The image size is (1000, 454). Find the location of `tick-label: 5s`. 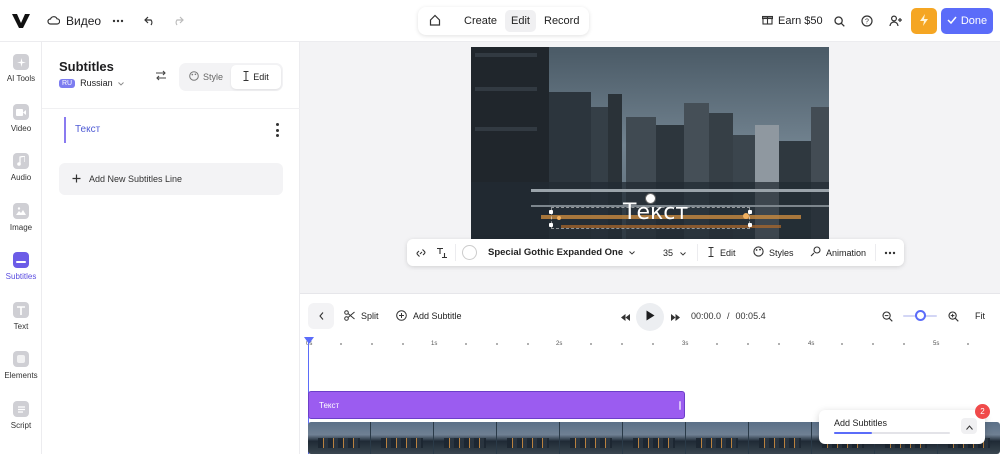

tick-label: 5s is located at coordinates (936, 344).